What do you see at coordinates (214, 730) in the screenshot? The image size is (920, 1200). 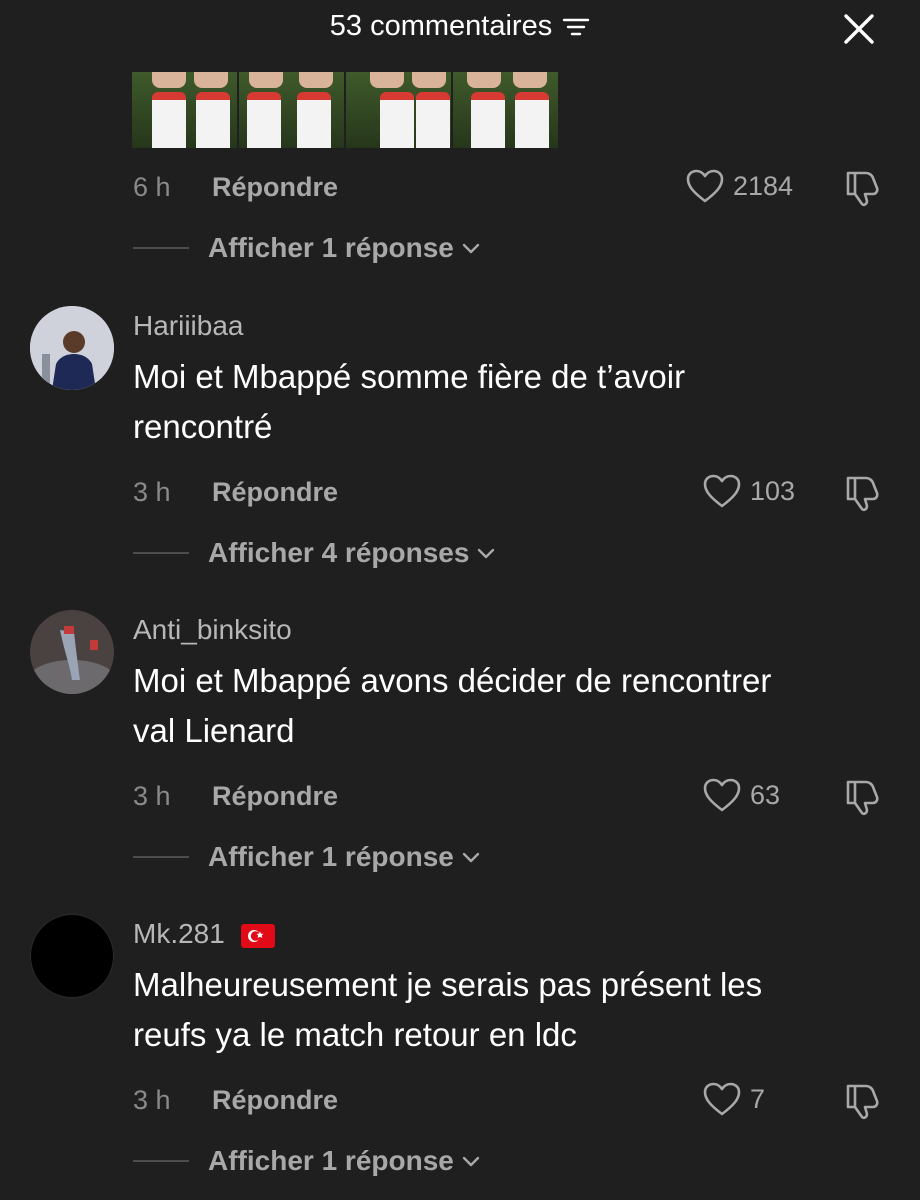 I see `comment-text-line: val Lienard` at bounding box center [214, 730].